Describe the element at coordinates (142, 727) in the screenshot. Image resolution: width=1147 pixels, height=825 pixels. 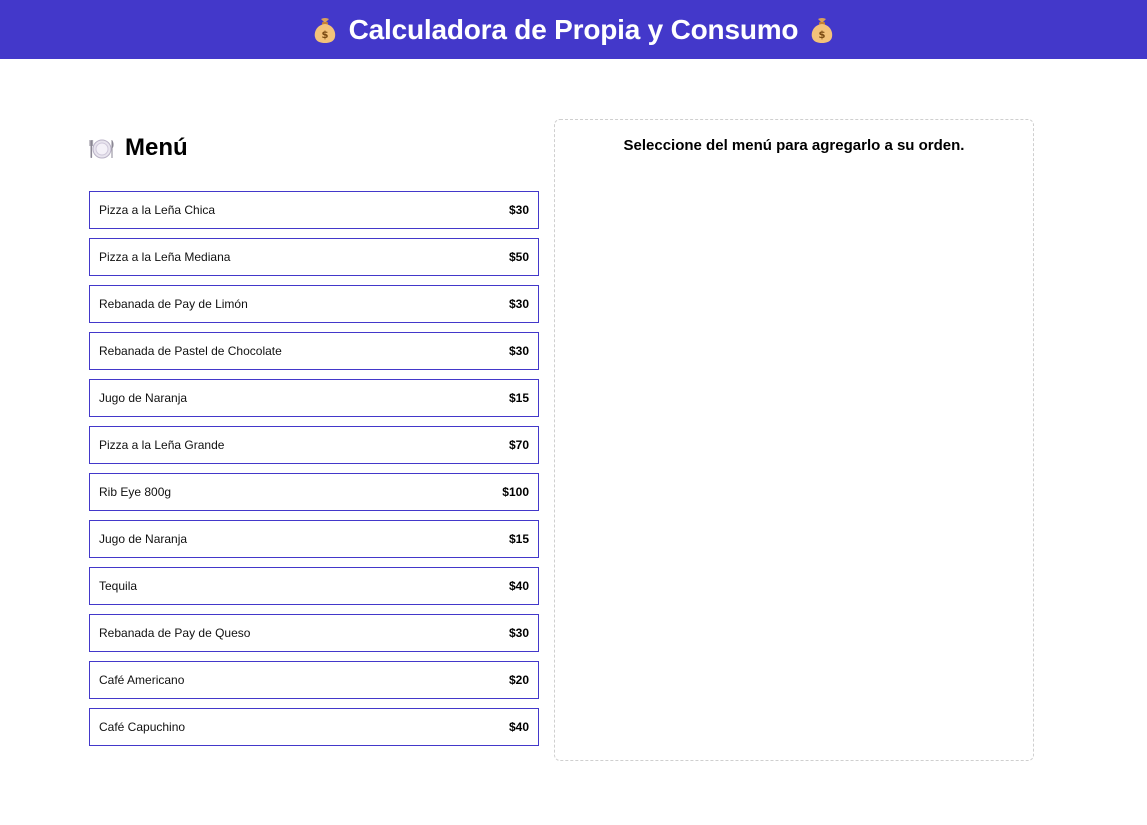
I see `menu-item-name: Café Capuchino` at that location.